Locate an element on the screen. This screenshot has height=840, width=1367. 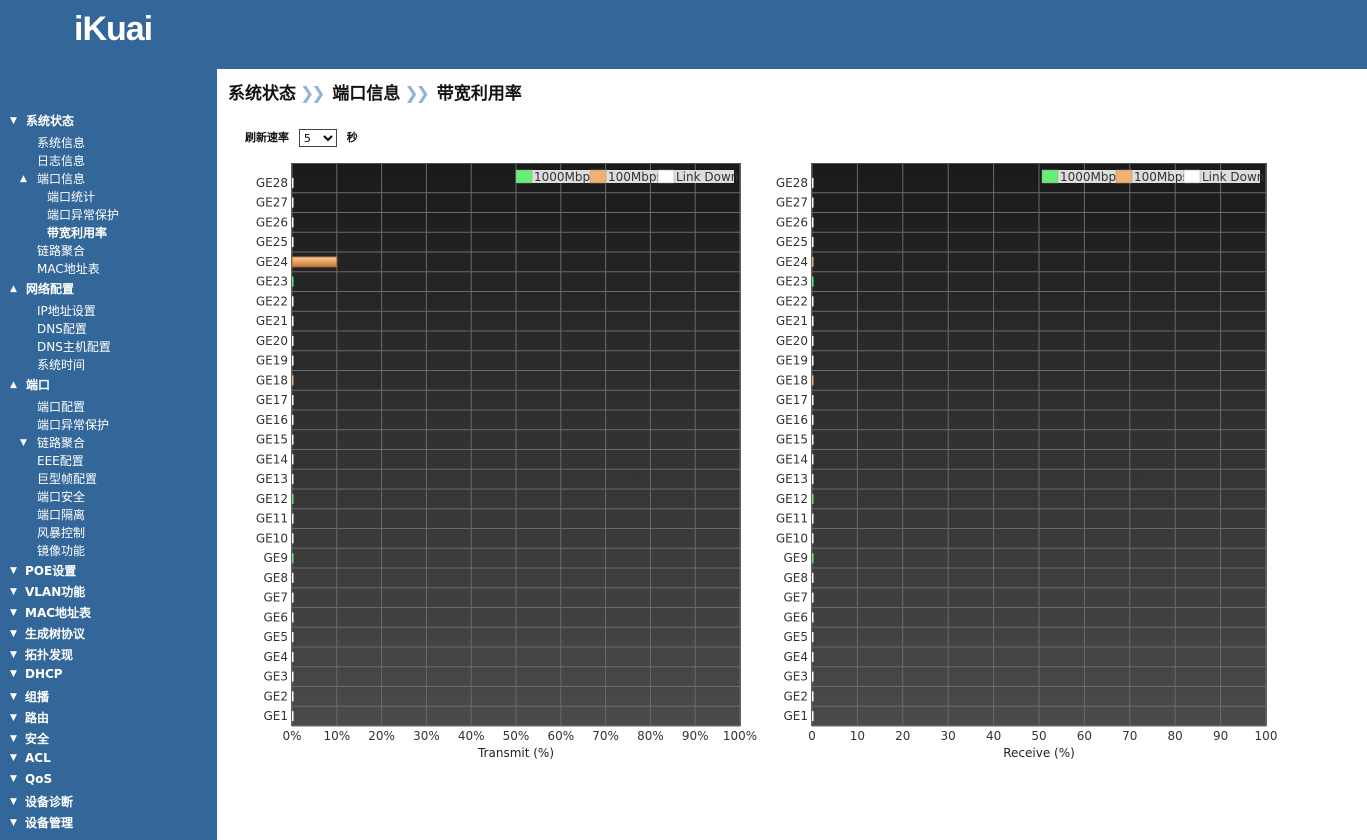
sidebar-item-30: 组播 is located at coordinates (37, 697).